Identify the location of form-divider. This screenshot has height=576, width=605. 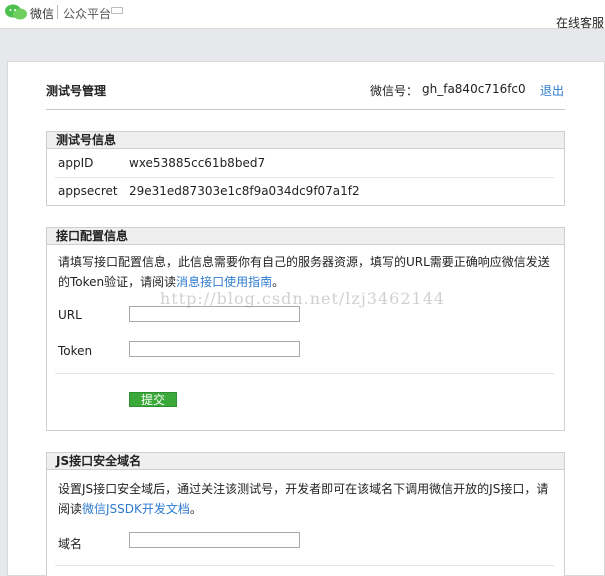
(304, 373).